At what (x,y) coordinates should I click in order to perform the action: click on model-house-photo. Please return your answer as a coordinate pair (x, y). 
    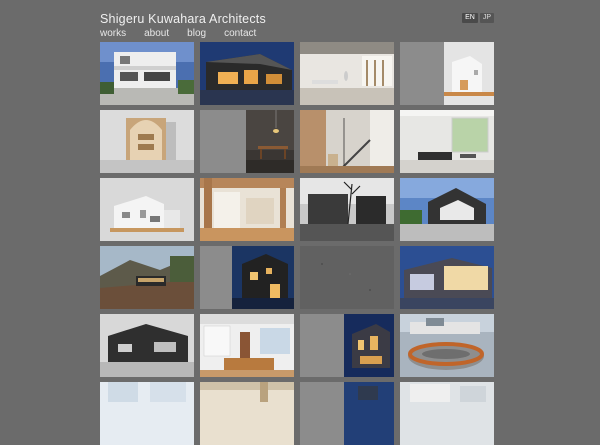
    Looking at the image, I should click on (447, 73).